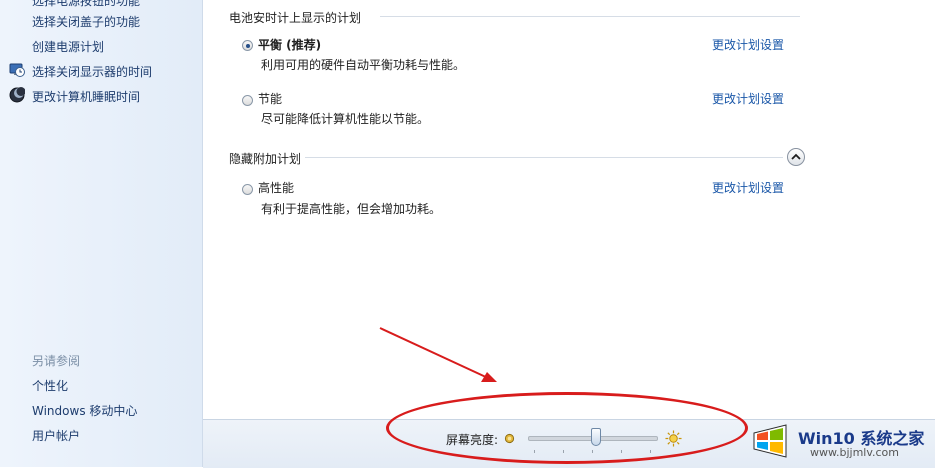 Image resolution: width=935 pixels, height=468 pixels. What do you see at coordinates (351, 209) in the screenshot?
I see `plan-performance-desc: 有利于提高性能，但会增加功耗。` at bounding box center [351, 209].